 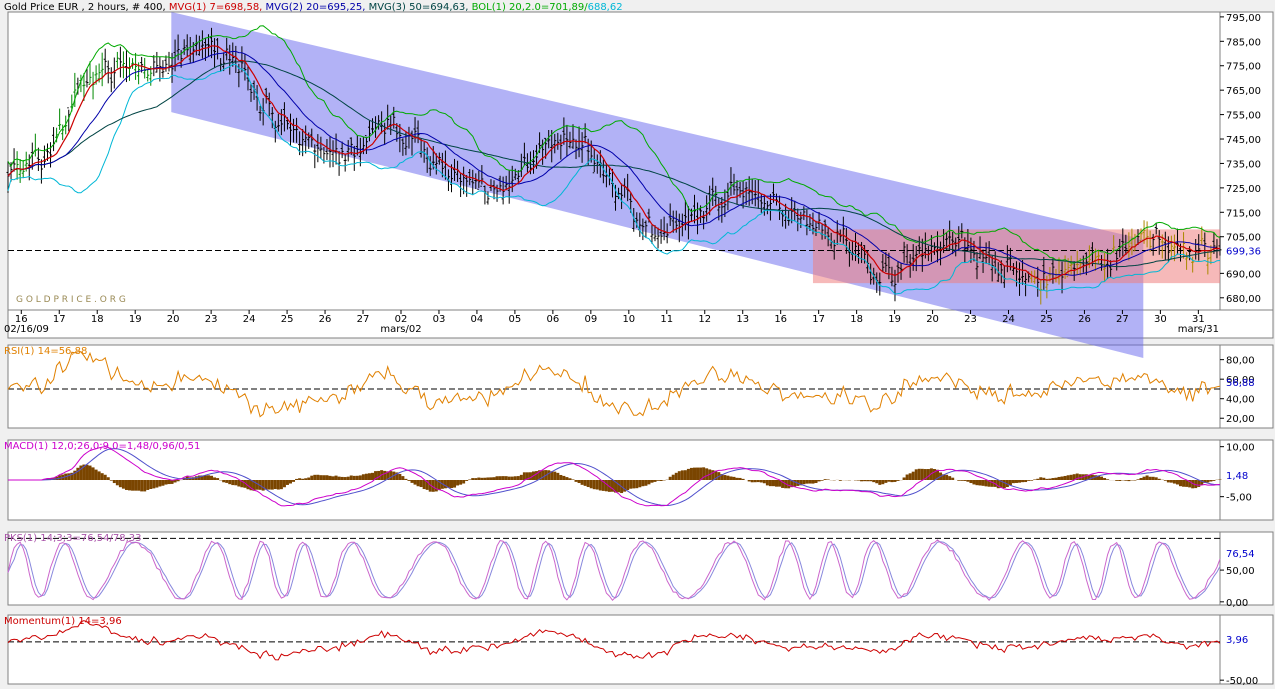 I want to click on x-tick-label: 03, so click(x=439, y=319).